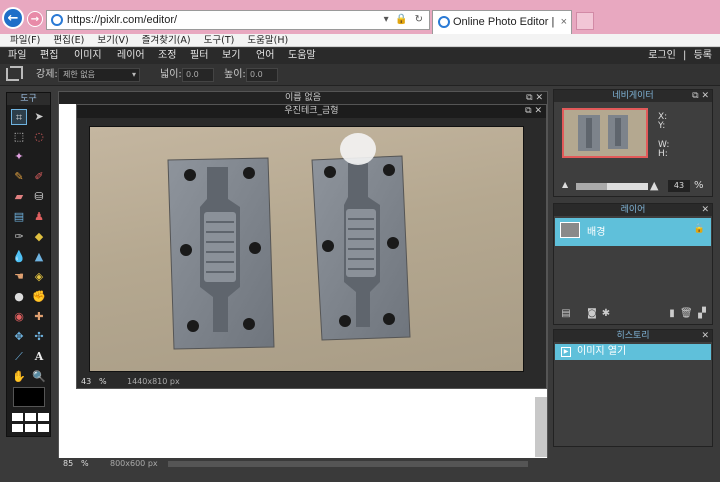  Describe the element at coordinates (605, 133) in the screenshot. I see `navigator-thumbnail` at that location.